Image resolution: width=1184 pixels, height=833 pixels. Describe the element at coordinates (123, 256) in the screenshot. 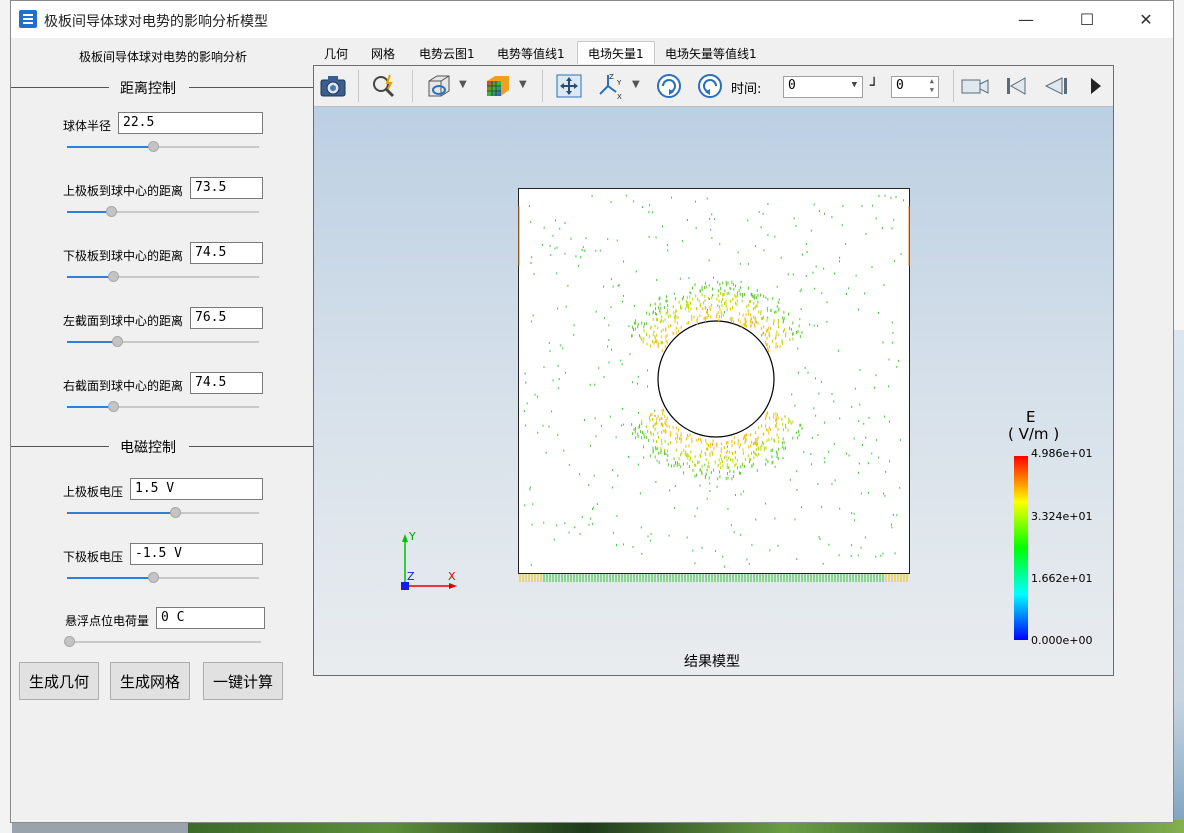

I see `field-label-bottom-plate: 下极板到球中心的距离` at that location.